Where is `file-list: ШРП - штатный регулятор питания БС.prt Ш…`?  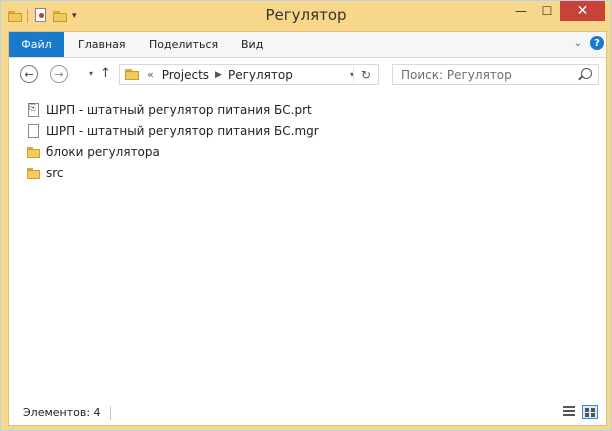
file-list: ШРП - штатный регулятор питания БС.prt Ш… is located at coordinates (172, 141).